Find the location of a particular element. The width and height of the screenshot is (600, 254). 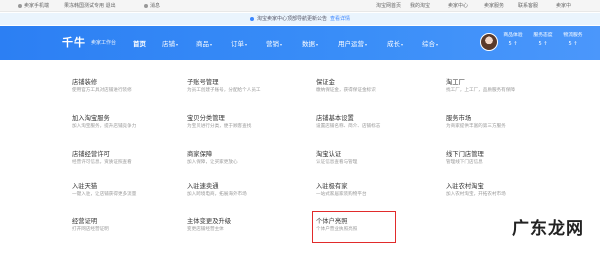

service-desc: 认证信息查看与管理 is located at coordinates (337, 162).